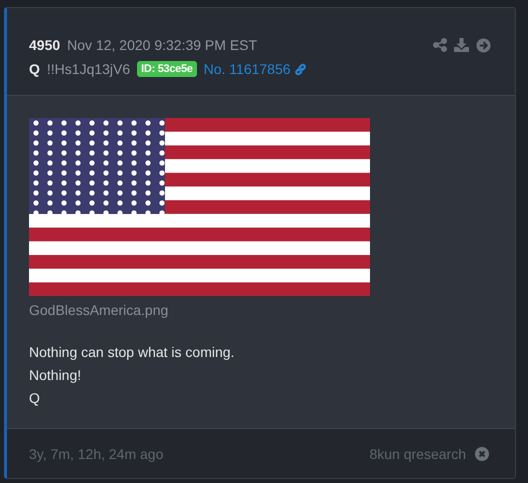  What do you see at coordinates (55, 375) in the screenshot?
I see `message-line: Nothing!` at bounding box center [55, 375].